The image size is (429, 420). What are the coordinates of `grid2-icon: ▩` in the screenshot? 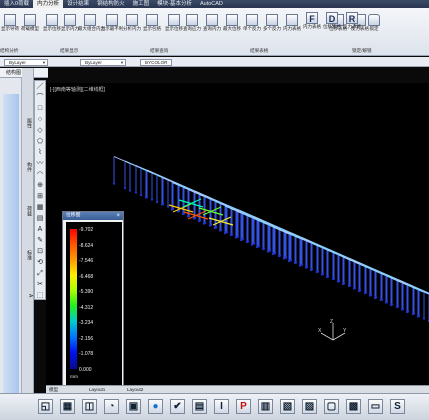 It's located at (353, 406).